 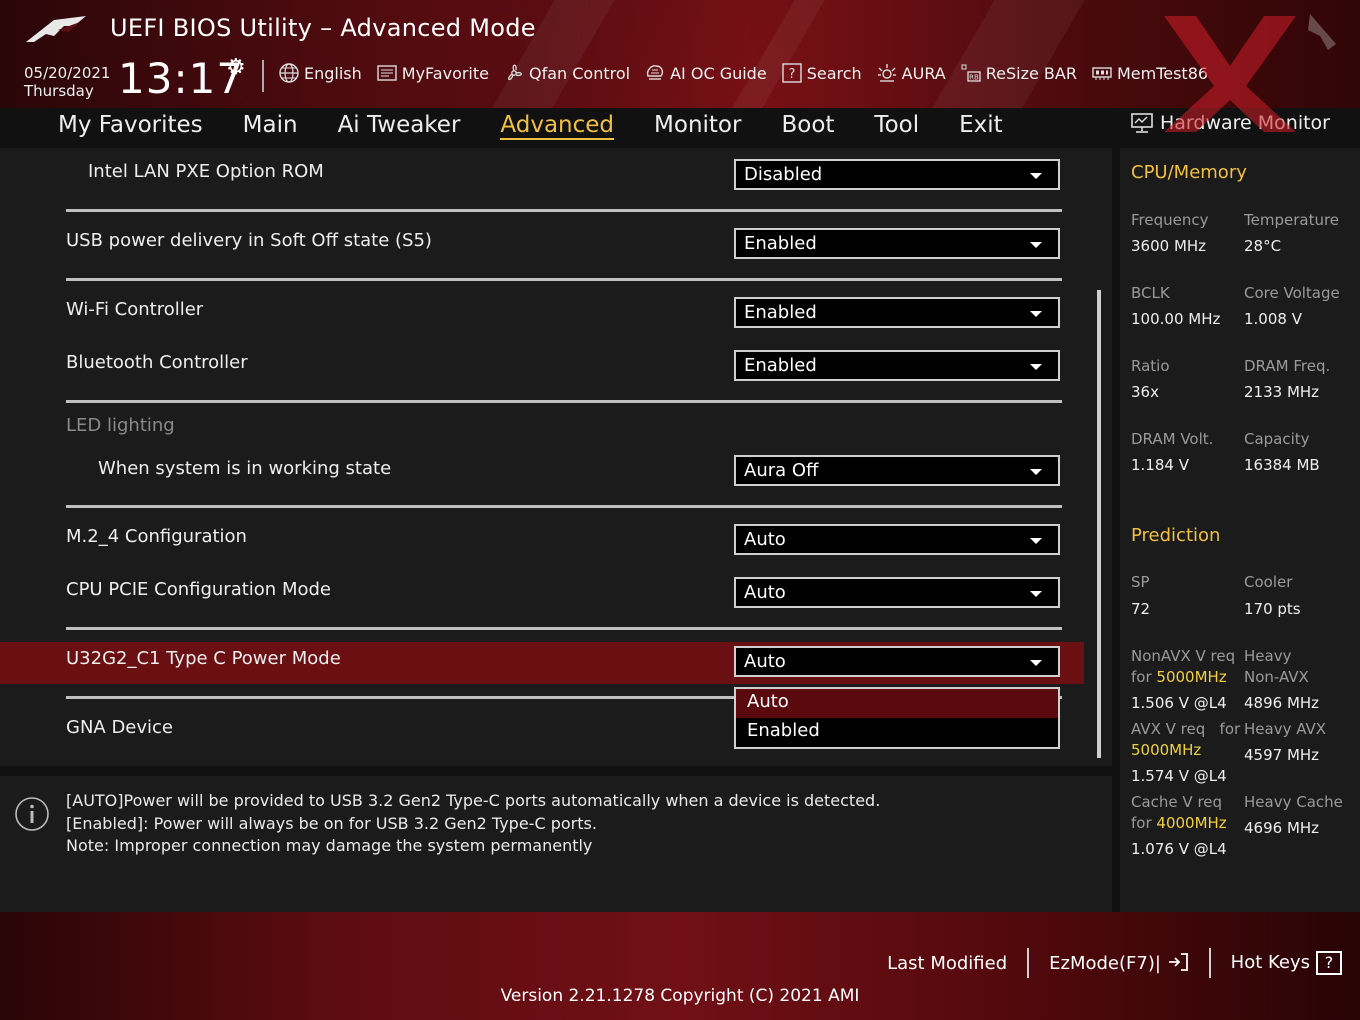 I want to click on hw-bclk-value: 100.00 MHz, so click(x=1176, y=319).